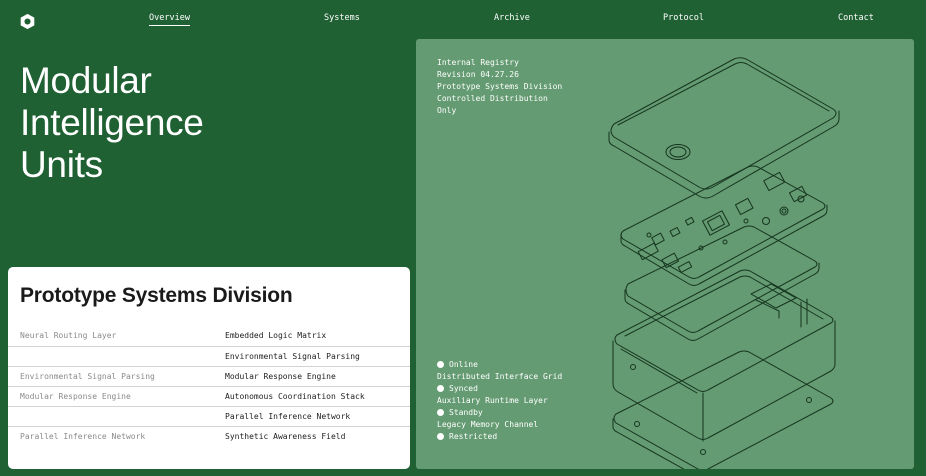 Image resolution: width=926 pixels, height=476 pixels. Describe the element at coordinates (292, 356) in the screenshot. I see `spec-value: Environmental Signal Parsing` at that location.